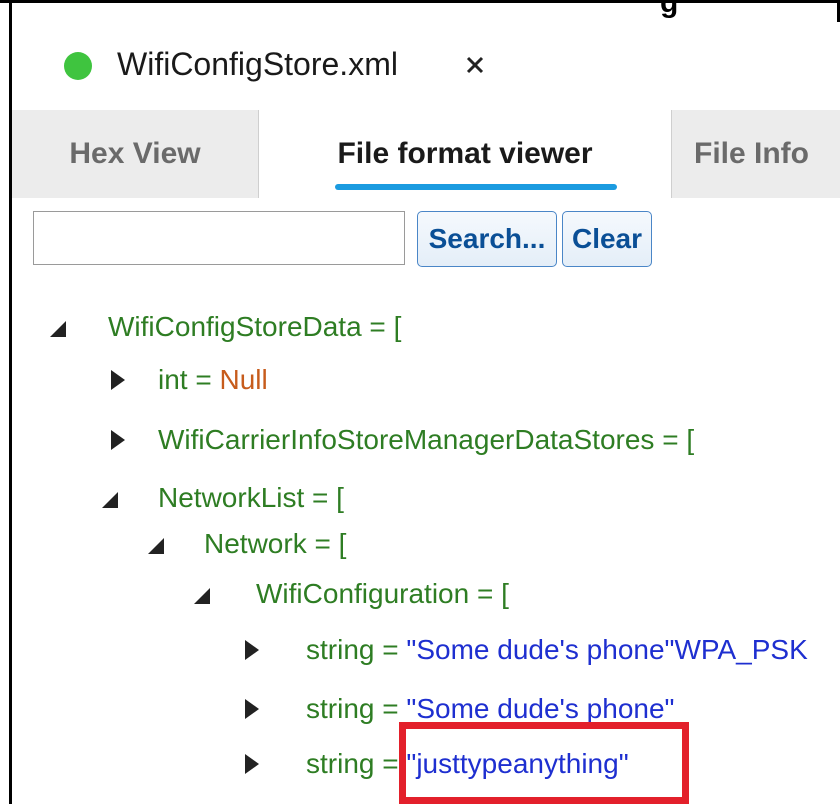 The height and width of the screenshot is (804, 840). Describe the element at coordinates (669, 9) in the screenshot. I see `cropped-heading: g` at that location.